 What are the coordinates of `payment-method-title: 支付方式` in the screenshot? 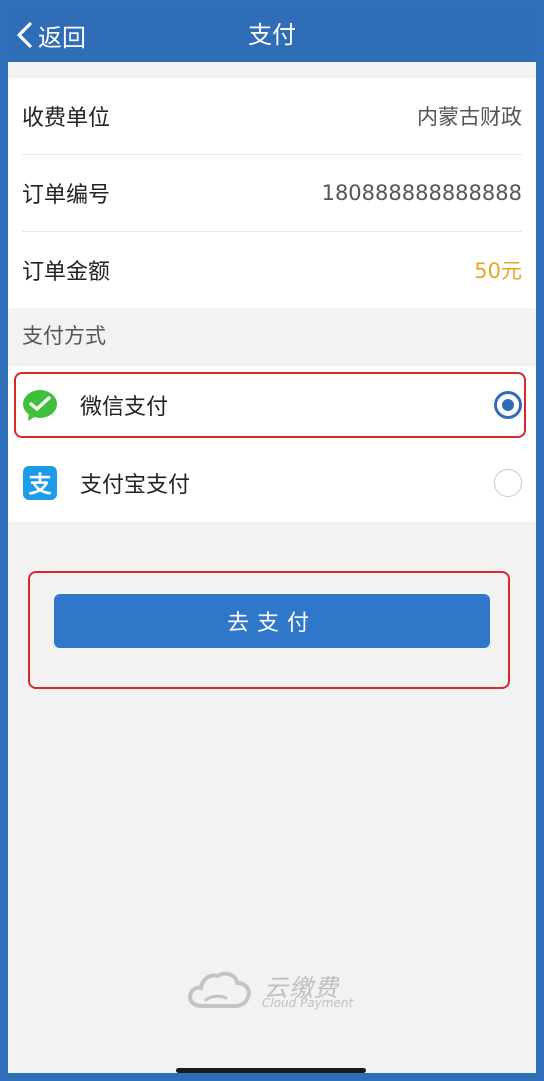 It's located at (64, 336).